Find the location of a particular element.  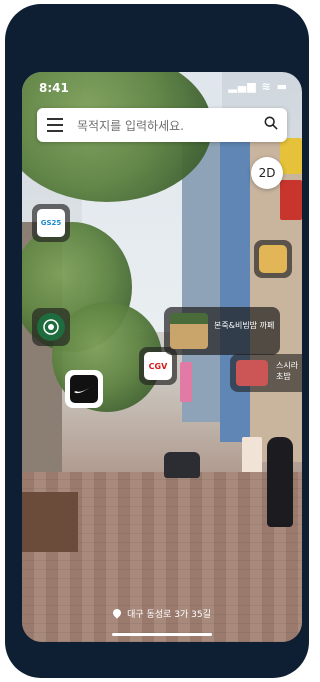

display-shelf is located at coordinates (50, 522).